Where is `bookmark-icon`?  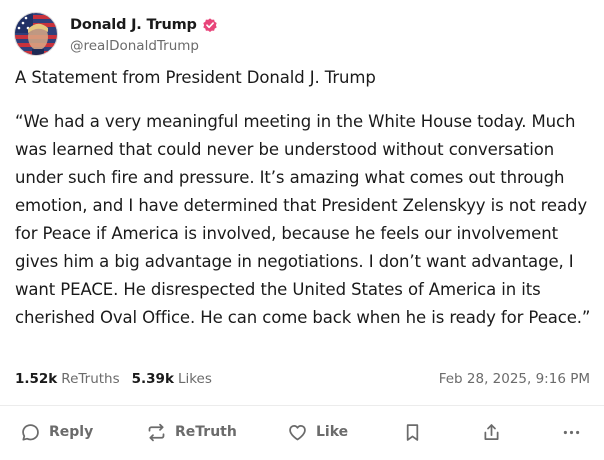
bookmark-icon is located at coordinates (412, 432).